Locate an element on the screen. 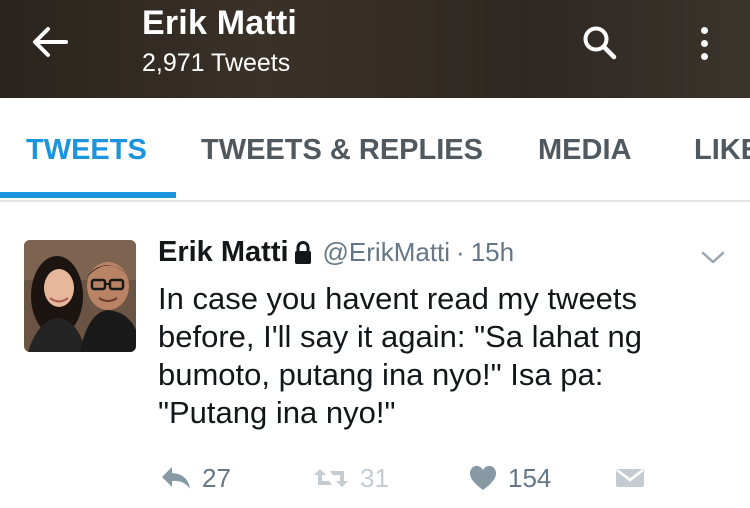 This screenshot has height=508, width=750. envelope-icon is located at coordinates (630, 478).